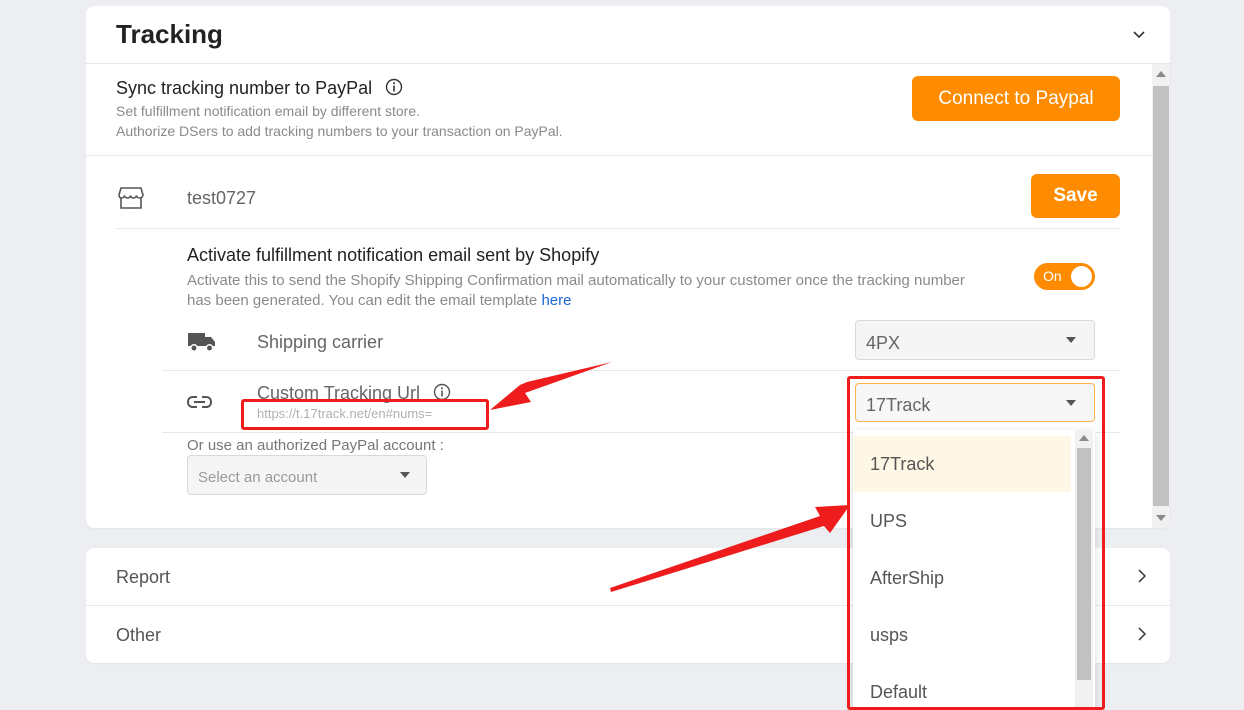  Describe the element at coordinates (551, 386) in the screenshot. I see `arrow-to-url` at that location.